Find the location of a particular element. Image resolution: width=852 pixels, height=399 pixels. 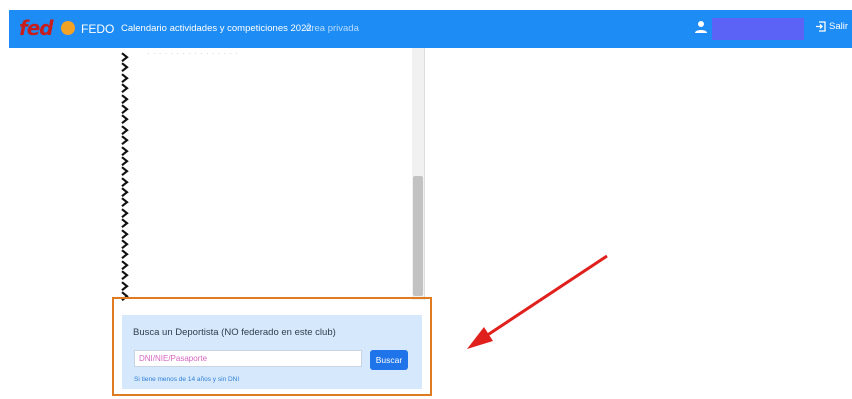

chevron-list is located at coordinates (126, 177).